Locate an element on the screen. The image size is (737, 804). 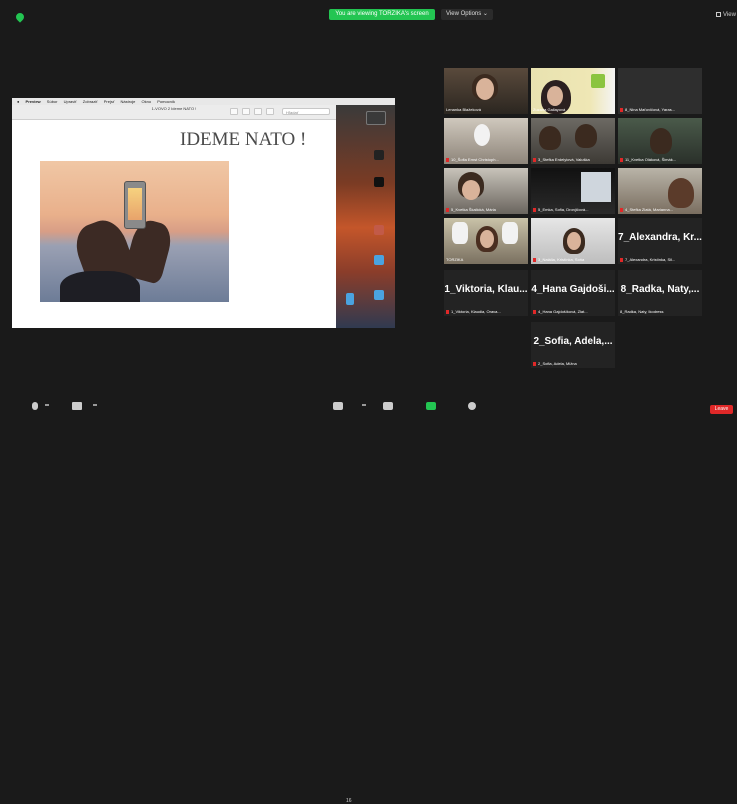
participant-name: 5_Kvetka Škalická, Mária is located at coordinates (486, 209).